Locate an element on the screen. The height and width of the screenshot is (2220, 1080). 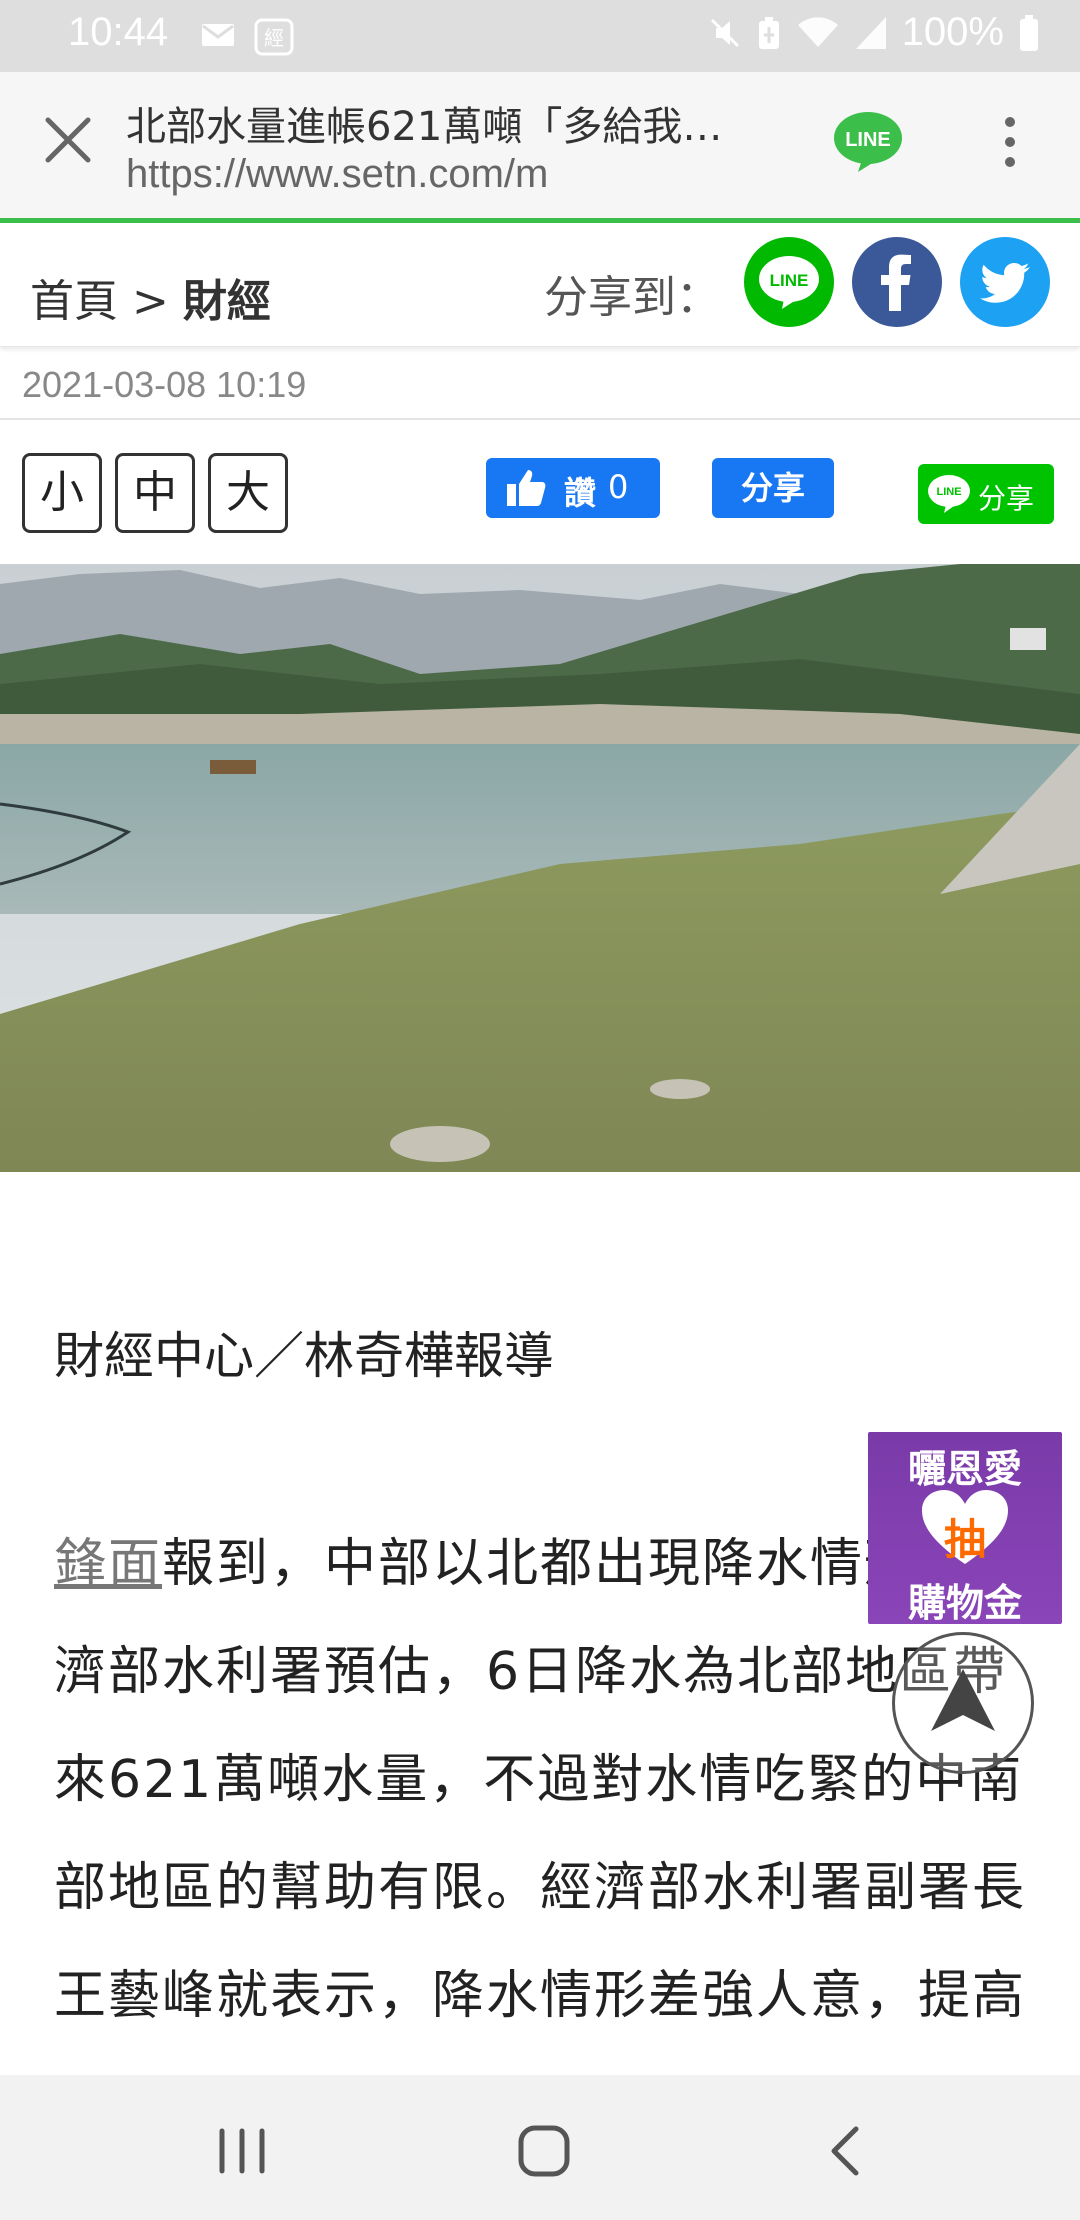
article-date: 2021-03-08 10:19 is located at coordinates (164, 384).